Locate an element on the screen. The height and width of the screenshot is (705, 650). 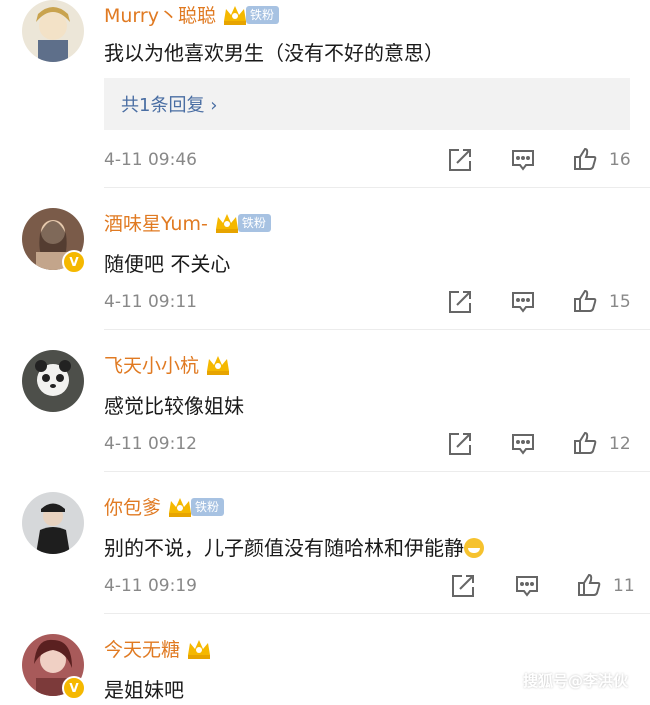
username-text: 今天无糖 is located at coordinates (142, 648).